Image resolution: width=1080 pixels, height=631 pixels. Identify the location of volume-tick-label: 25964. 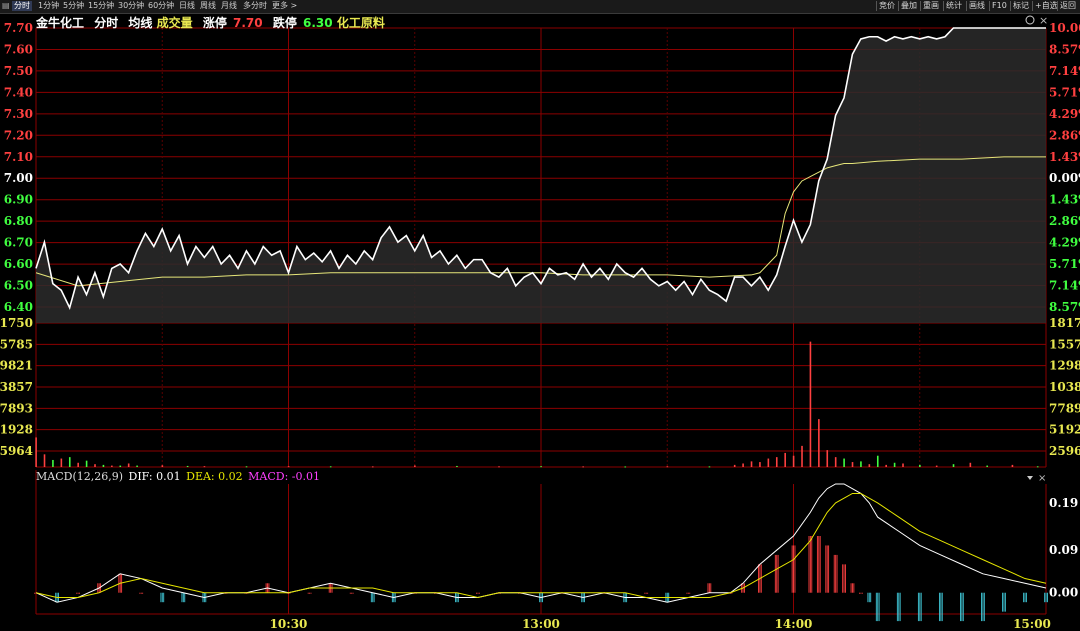
(16, 451).